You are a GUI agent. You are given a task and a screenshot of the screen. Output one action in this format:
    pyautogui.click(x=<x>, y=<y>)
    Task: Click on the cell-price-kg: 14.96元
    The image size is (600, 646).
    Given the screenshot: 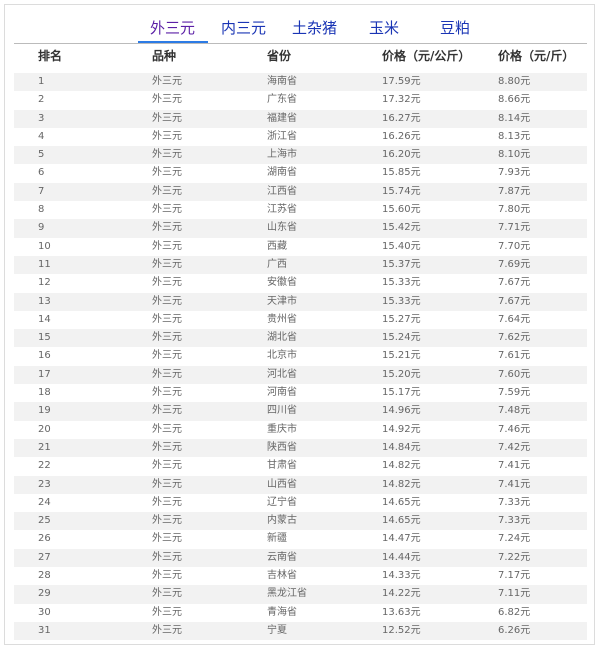 What is the action you would take?
    pyautogui.click(x=401, y=411)
    